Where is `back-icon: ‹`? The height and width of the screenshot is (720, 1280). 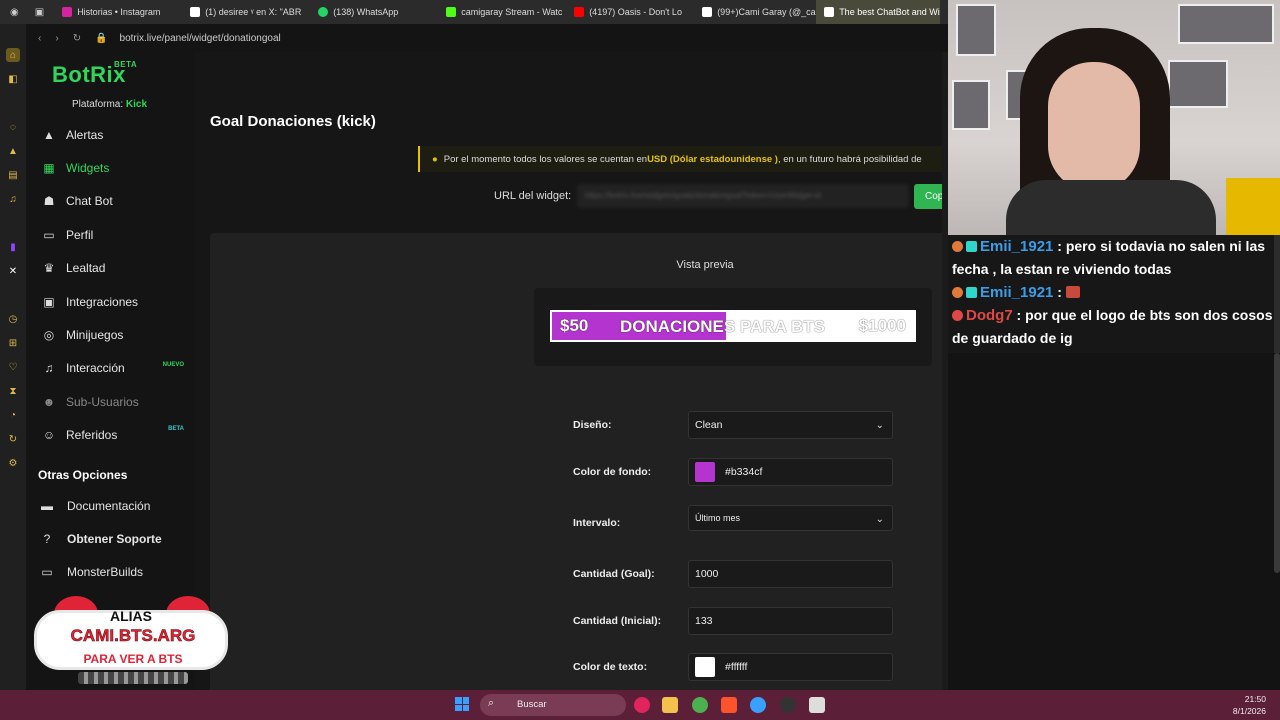
back-icon: ‹ is located at coordinates (39, 38).